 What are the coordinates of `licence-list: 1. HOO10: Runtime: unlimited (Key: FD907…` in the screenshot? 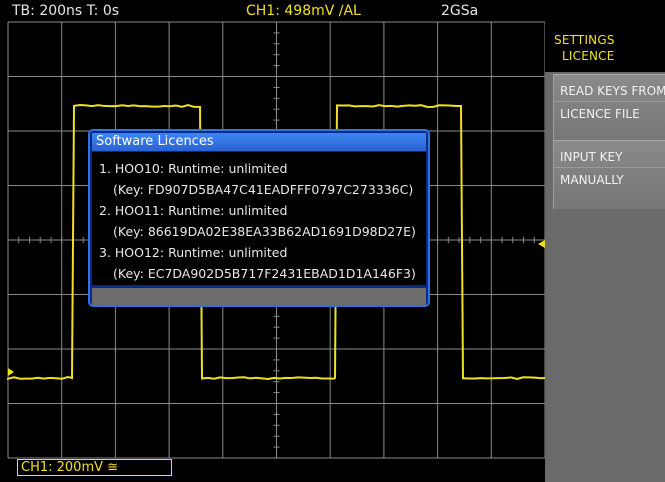 It's located at (259, 218).